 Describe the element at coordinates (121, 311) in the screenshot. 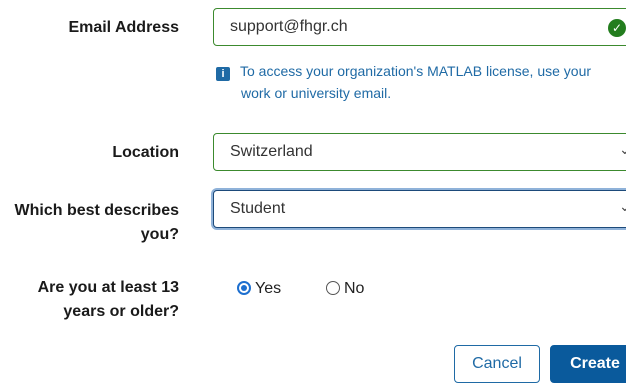

I see `age-label-line2: years or older?` at that location.